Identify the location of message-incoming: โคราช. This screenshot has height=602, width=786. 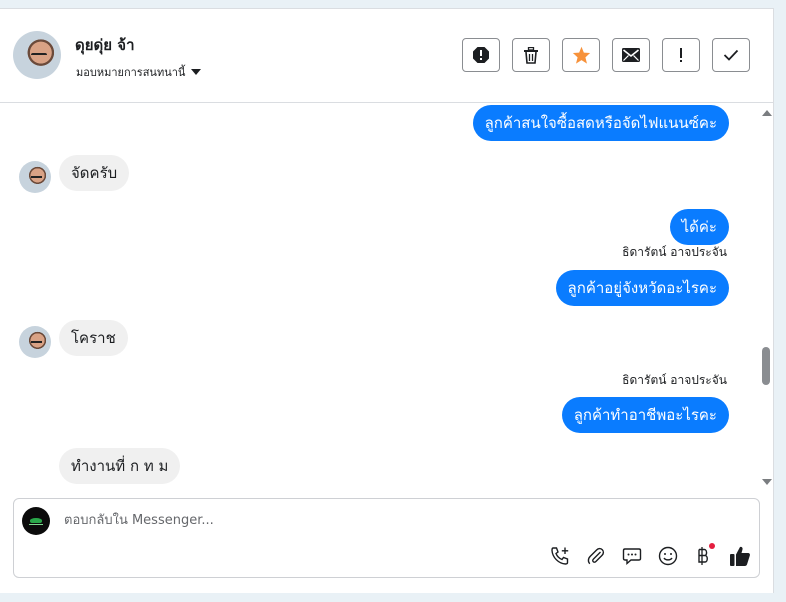
(93, 338).